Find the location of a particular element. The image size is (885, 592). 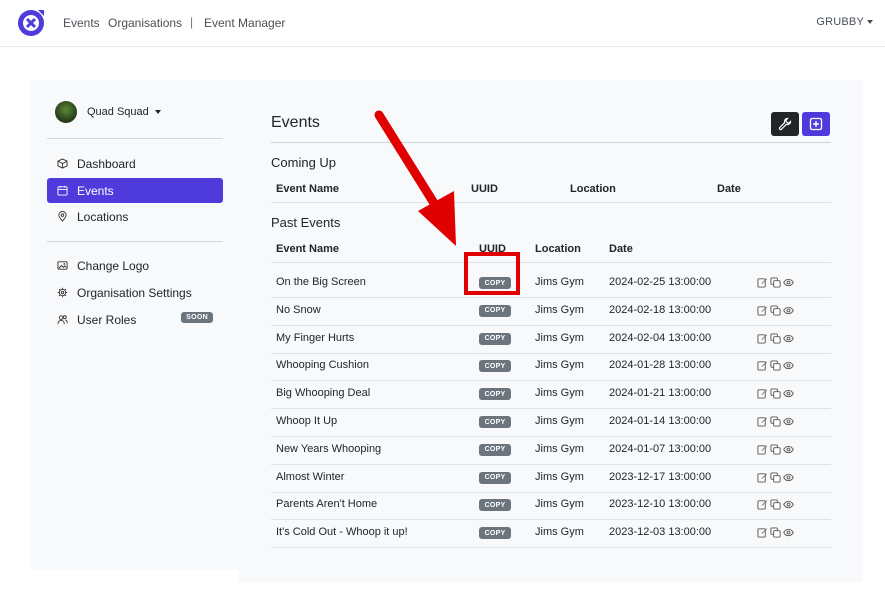

event-date: 2024-01-07 13:00:00 is located at coordinates (660, 448).